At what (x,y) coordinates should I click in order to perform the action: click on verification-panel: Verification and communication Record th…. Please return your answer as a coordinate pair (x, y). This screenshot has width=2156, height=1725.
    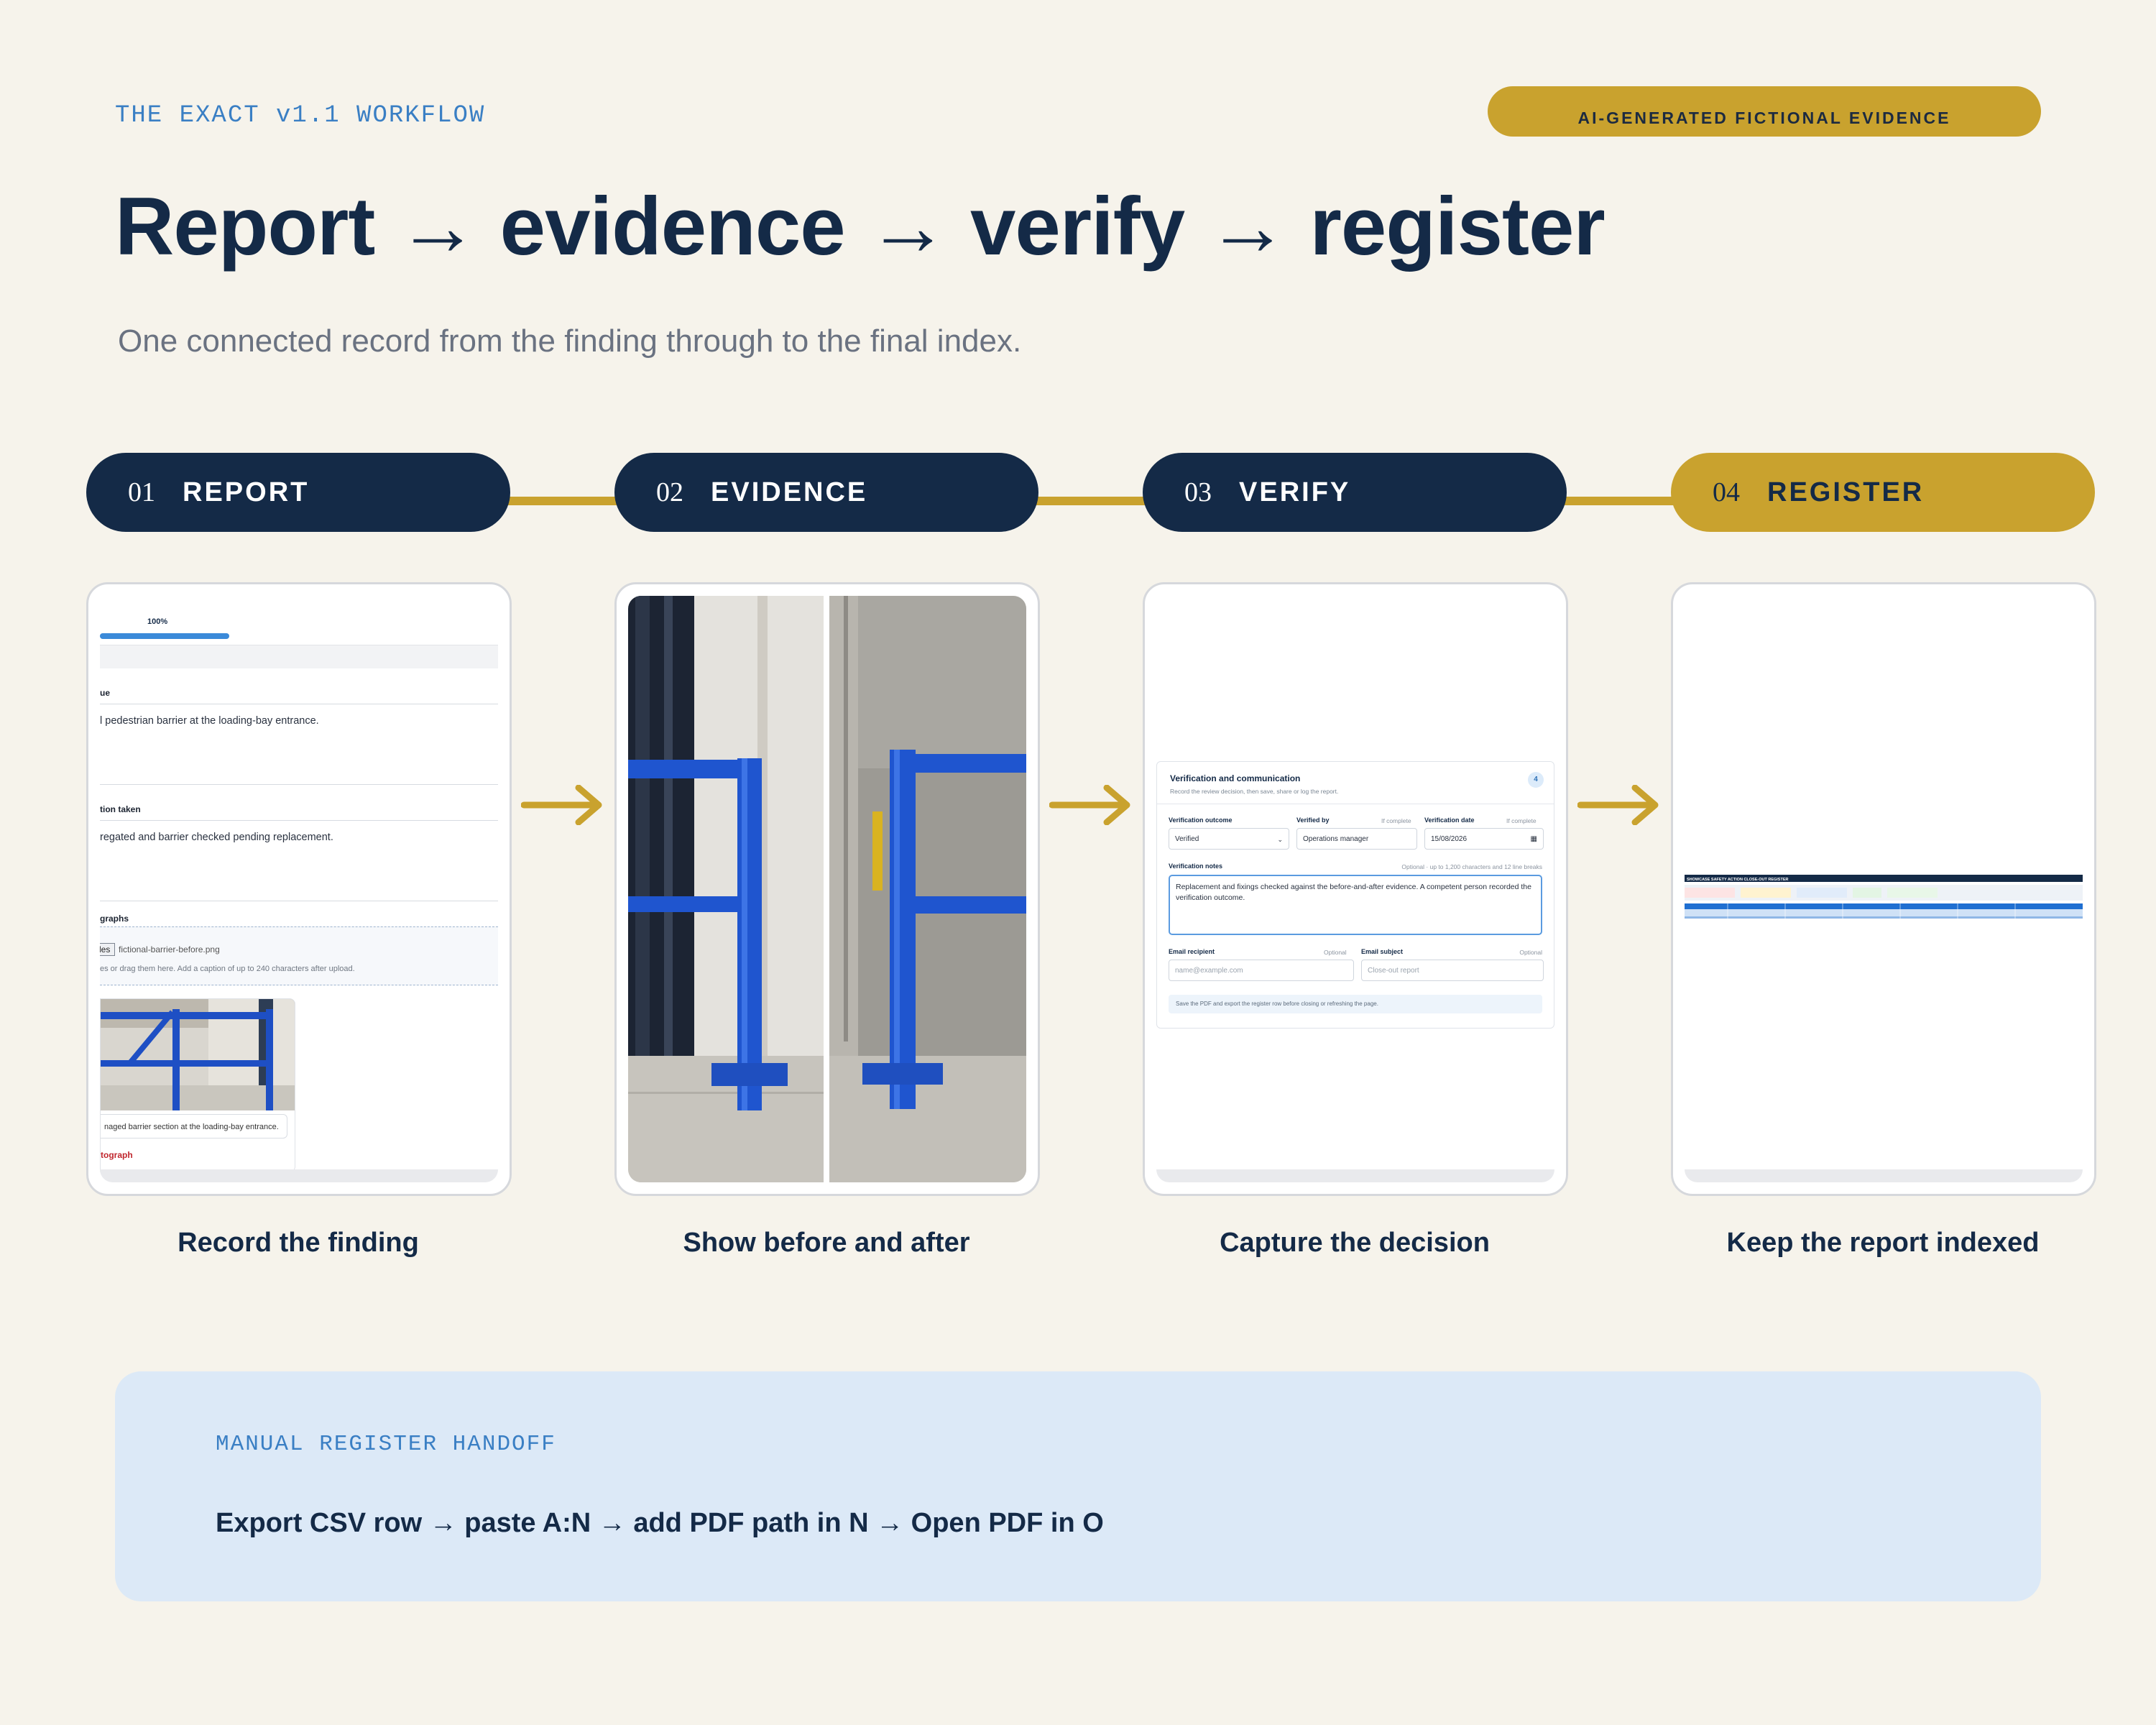
    Looking at the image, I should click on (1355, 895).